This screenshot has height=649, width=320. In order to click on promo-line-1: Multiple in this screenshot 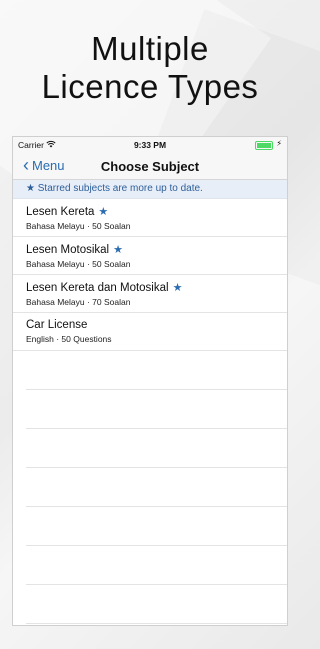, I will do `click(150, 48)`.